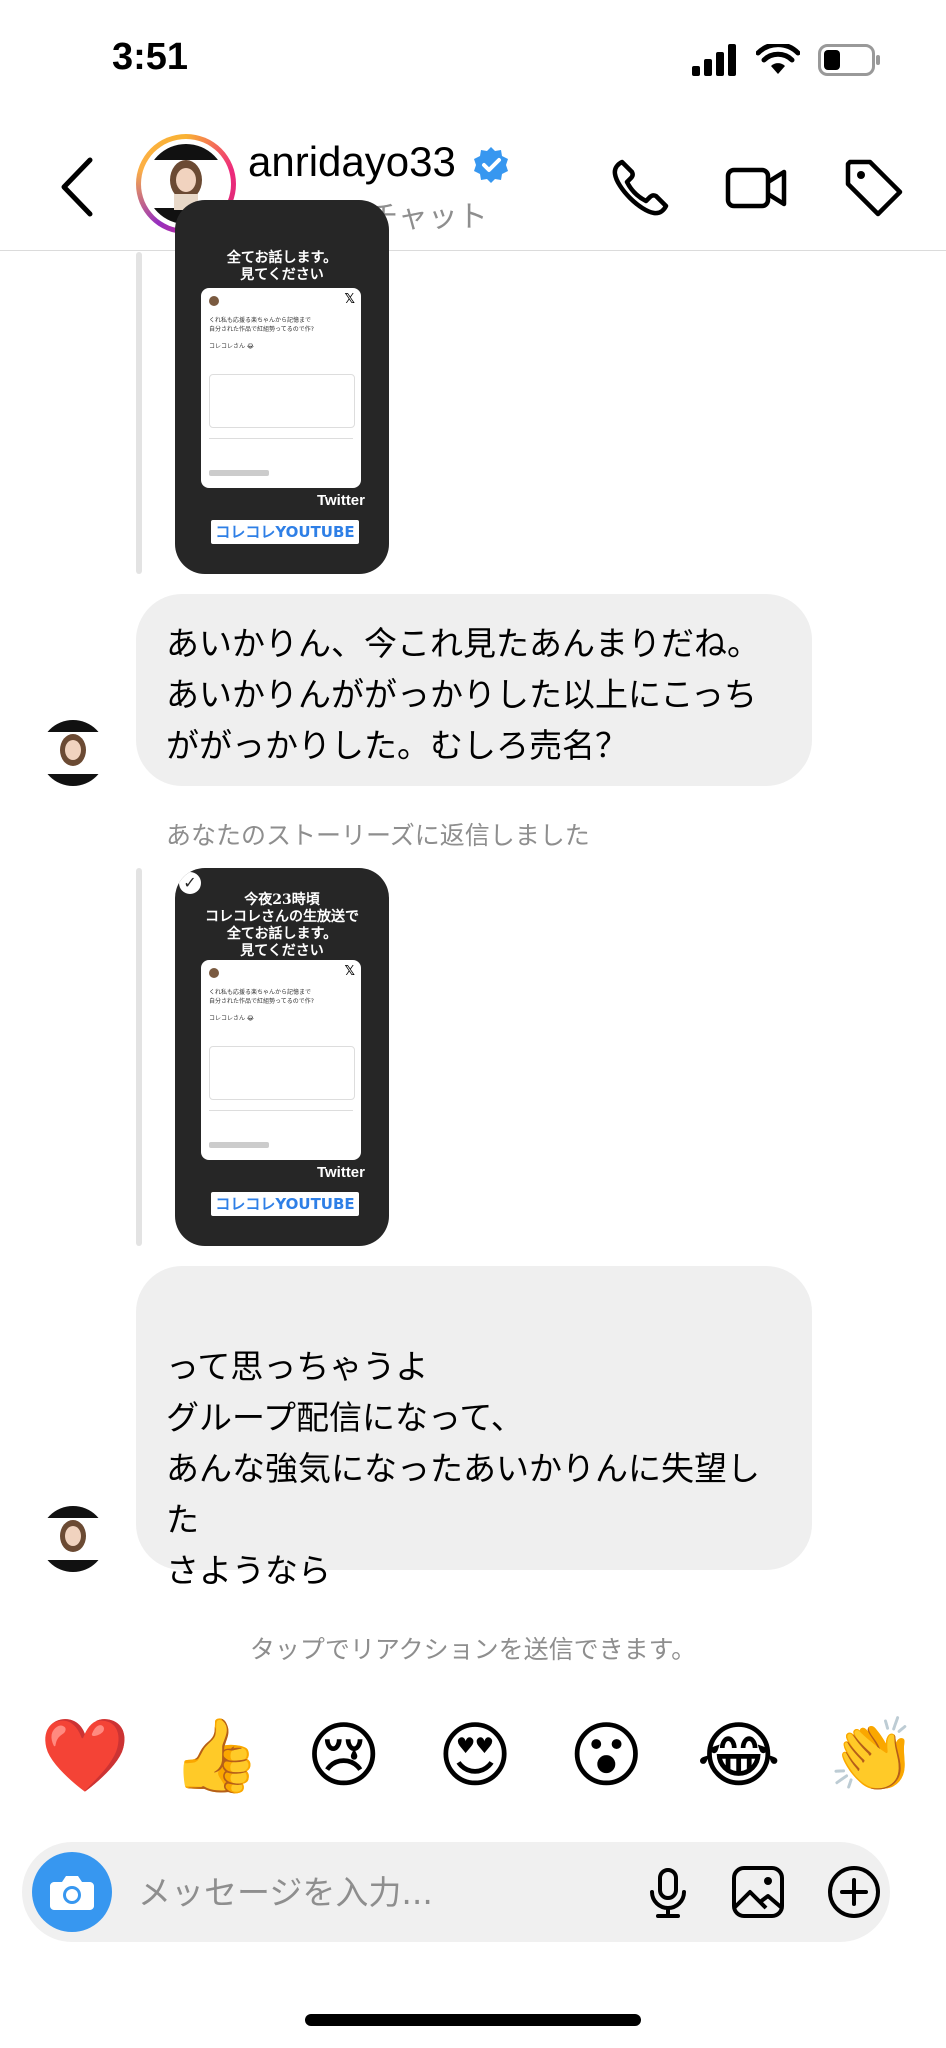 The image size is (946, 2048). What do you see at coordinates (473, 2020) in the screenshot?
I see `home-indicator` at bounding box center [473, 2020].